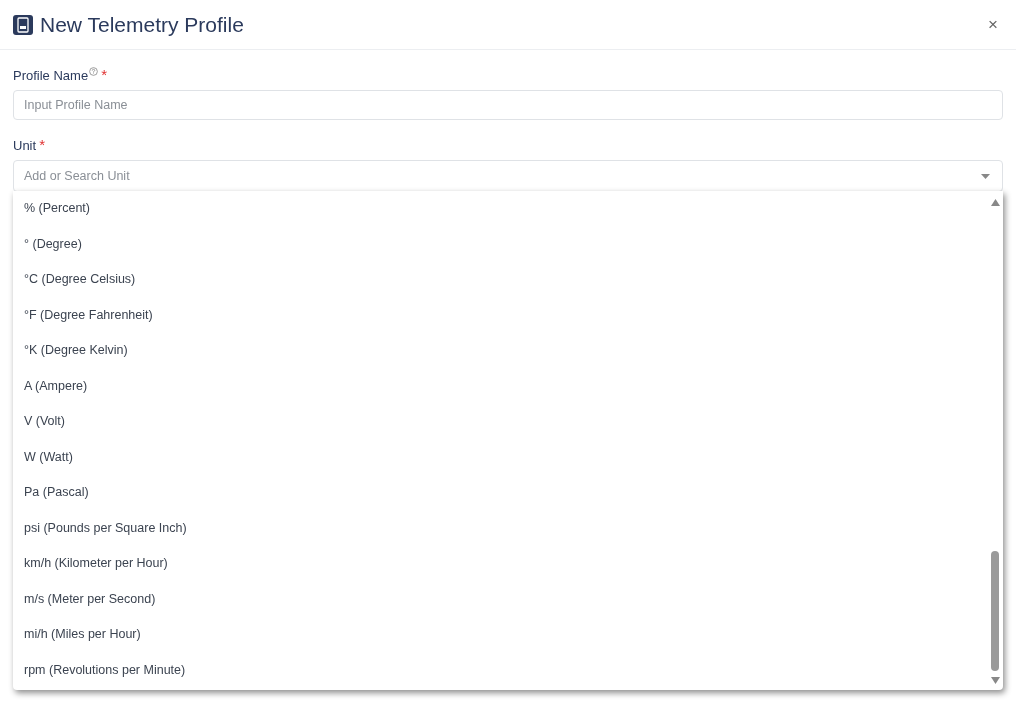  Describe the element at coordinates (500, 493) in the screenshot. I see `unit-option: Pa (Pascal)` at that location.